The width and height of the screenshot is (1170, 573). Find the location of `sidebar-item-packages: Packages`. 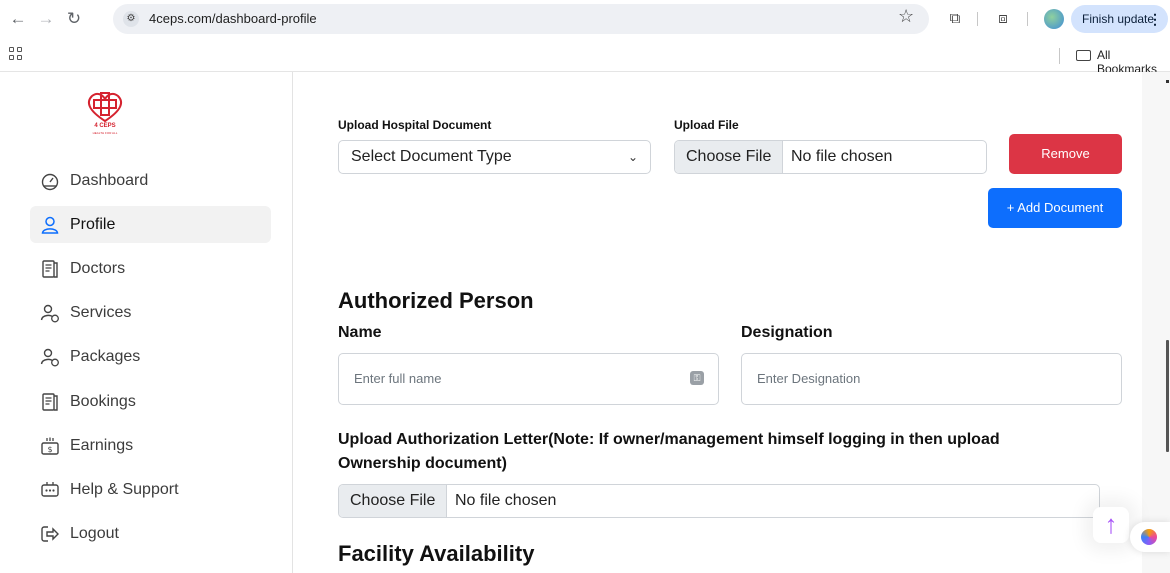

sidebar-item-packages: Packages is located at coordinates (150, 356).